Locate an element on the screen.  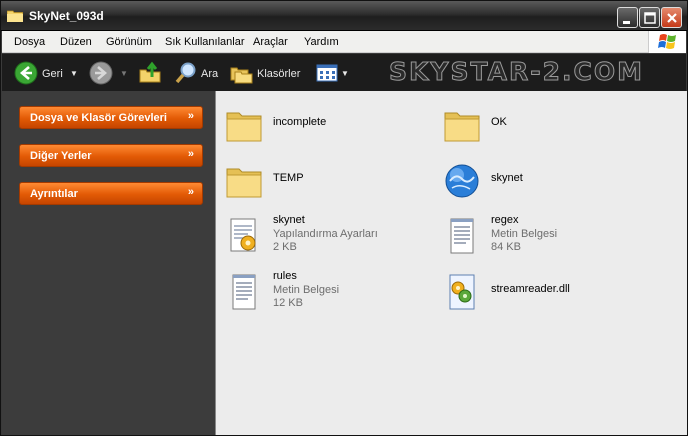
maximize-button is located at coordinates (649, 17).